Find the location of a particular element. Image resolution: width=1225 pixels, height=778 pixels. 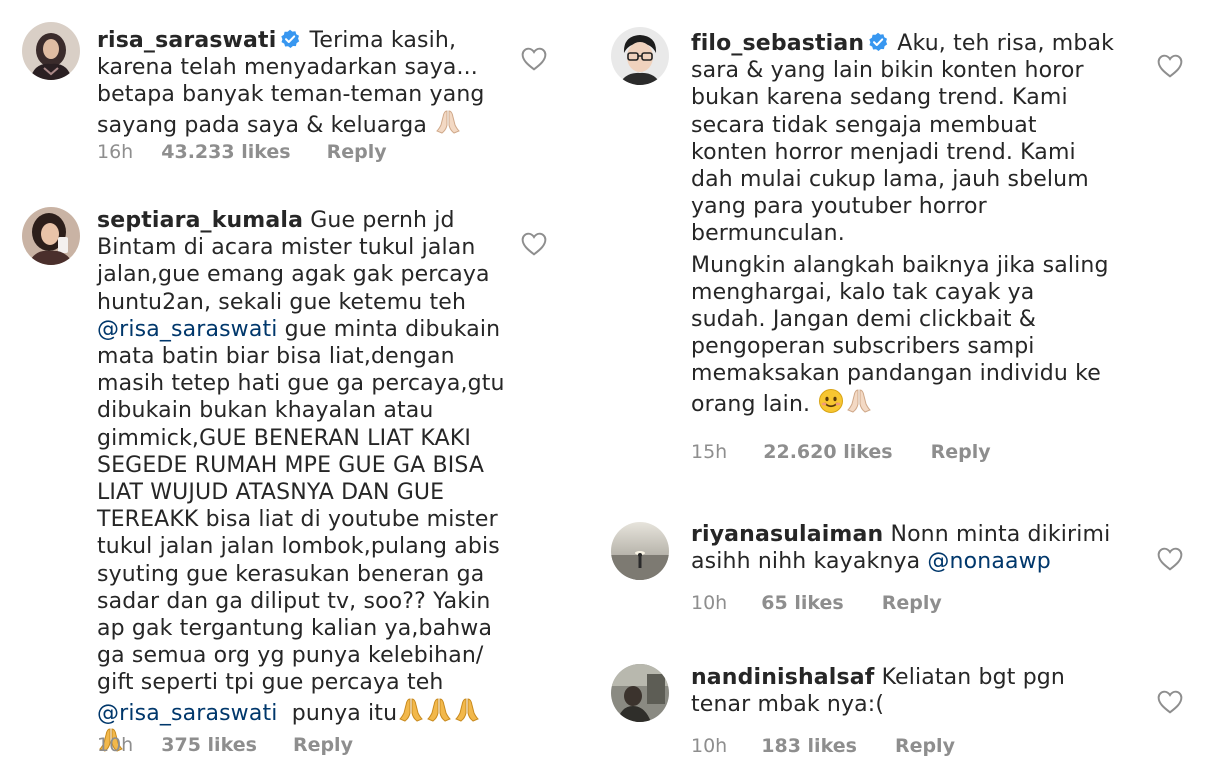

comment-meta: 15h 22.620 likes Reply is located at coordinates (841, 452).